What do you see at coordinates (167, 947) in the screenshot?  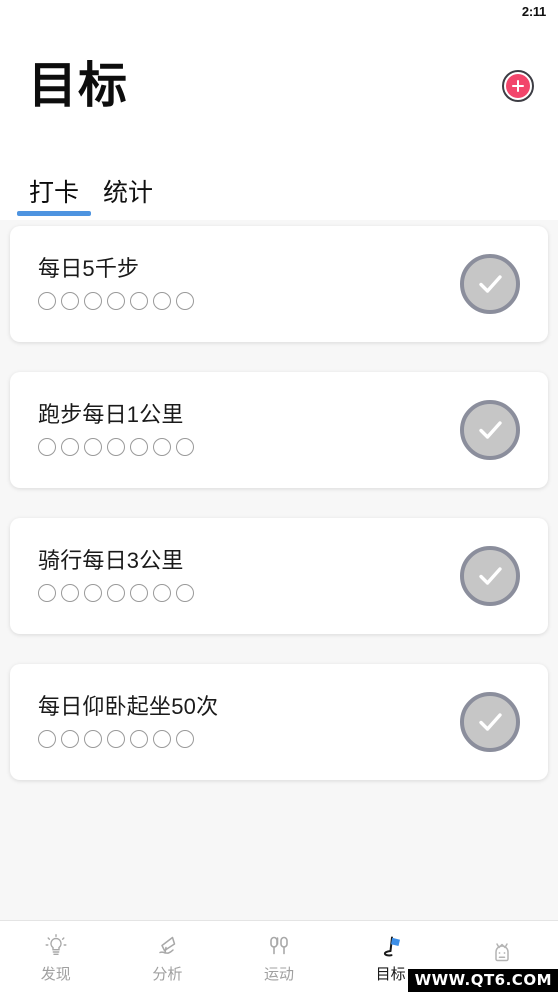 I see `pen-chart-icon` at bounding box center [167, 947].